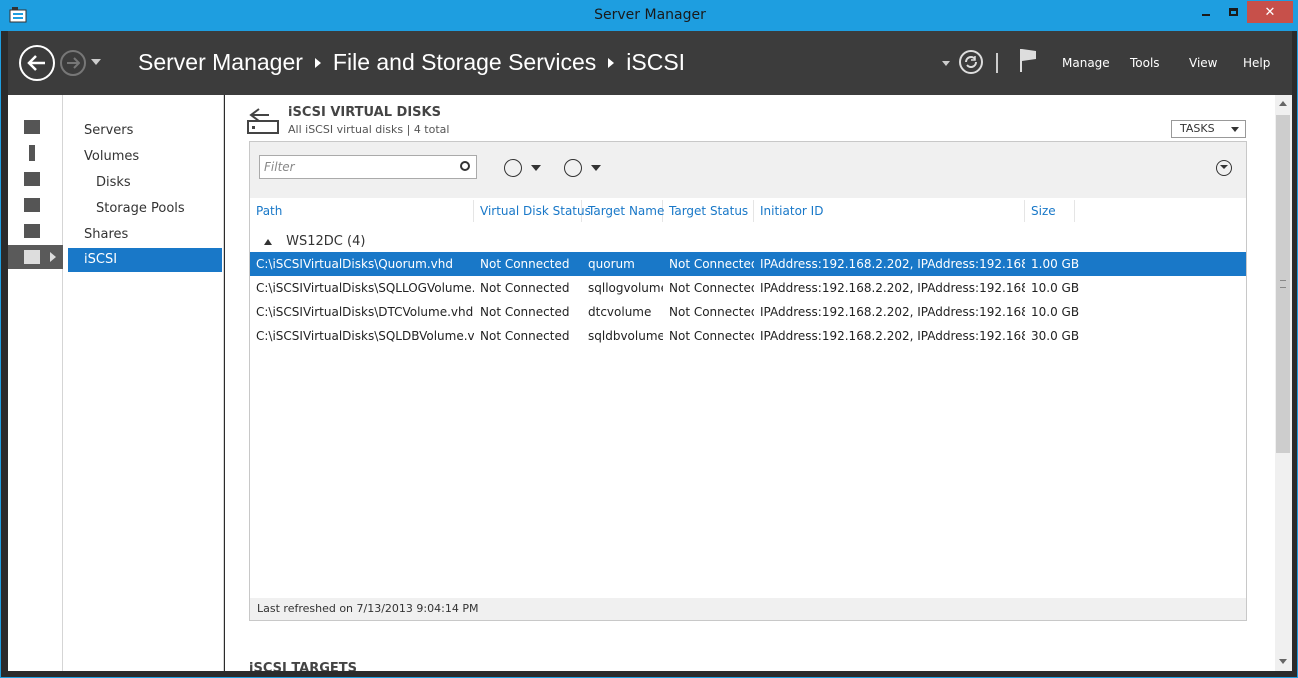 The height and width of the screenshot is (678, 1298). Describe the element at coordinates (532, 211) in the screenshot. I see `col-virtual-disk-status: Virtual Disk Status` at that location.